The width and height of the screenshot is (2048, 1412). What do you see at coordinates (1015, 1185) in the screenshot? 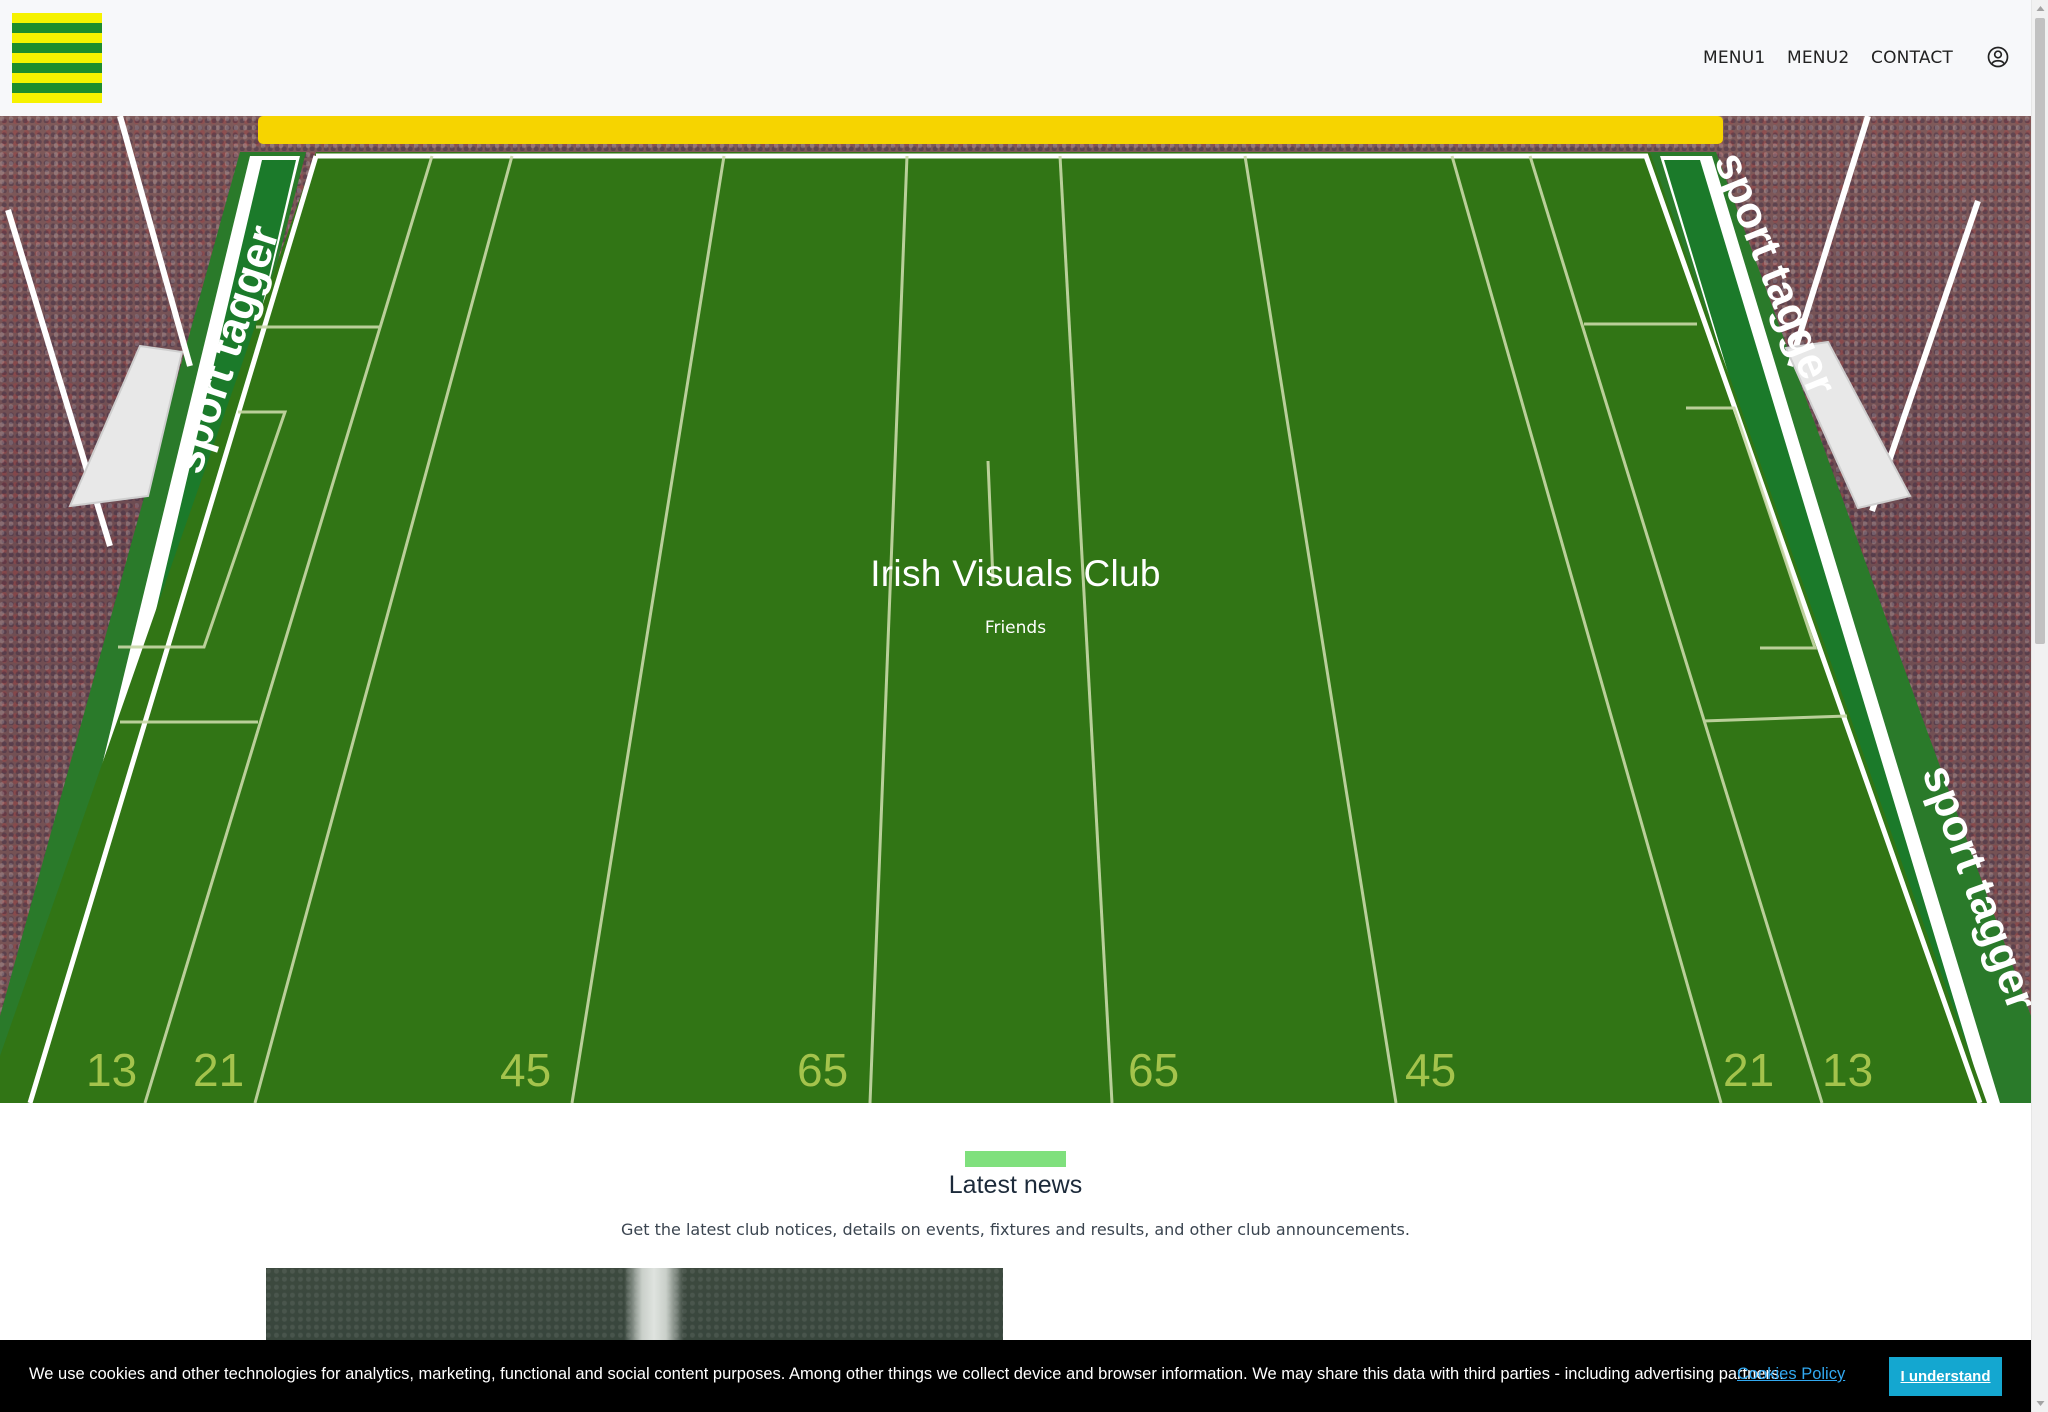
I see `latest-news-title: Latest news` at bounding box center [1015, 1185].